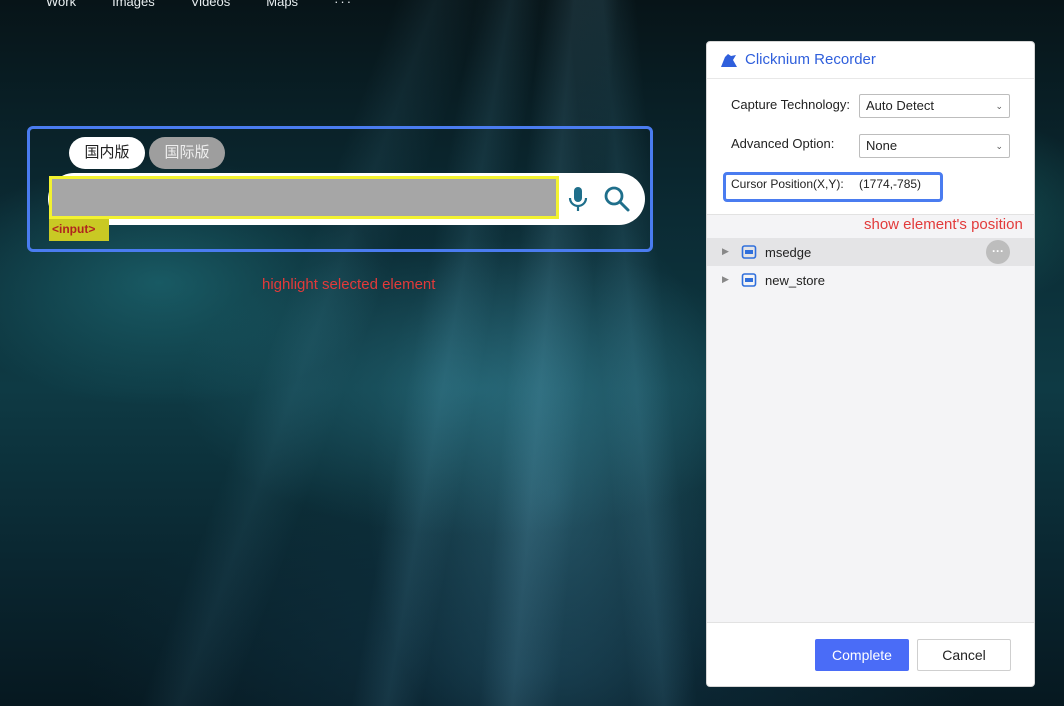  Describe the element at coordinates (61, 4) in the screenshot. I see `nav-work: Work` at that location.